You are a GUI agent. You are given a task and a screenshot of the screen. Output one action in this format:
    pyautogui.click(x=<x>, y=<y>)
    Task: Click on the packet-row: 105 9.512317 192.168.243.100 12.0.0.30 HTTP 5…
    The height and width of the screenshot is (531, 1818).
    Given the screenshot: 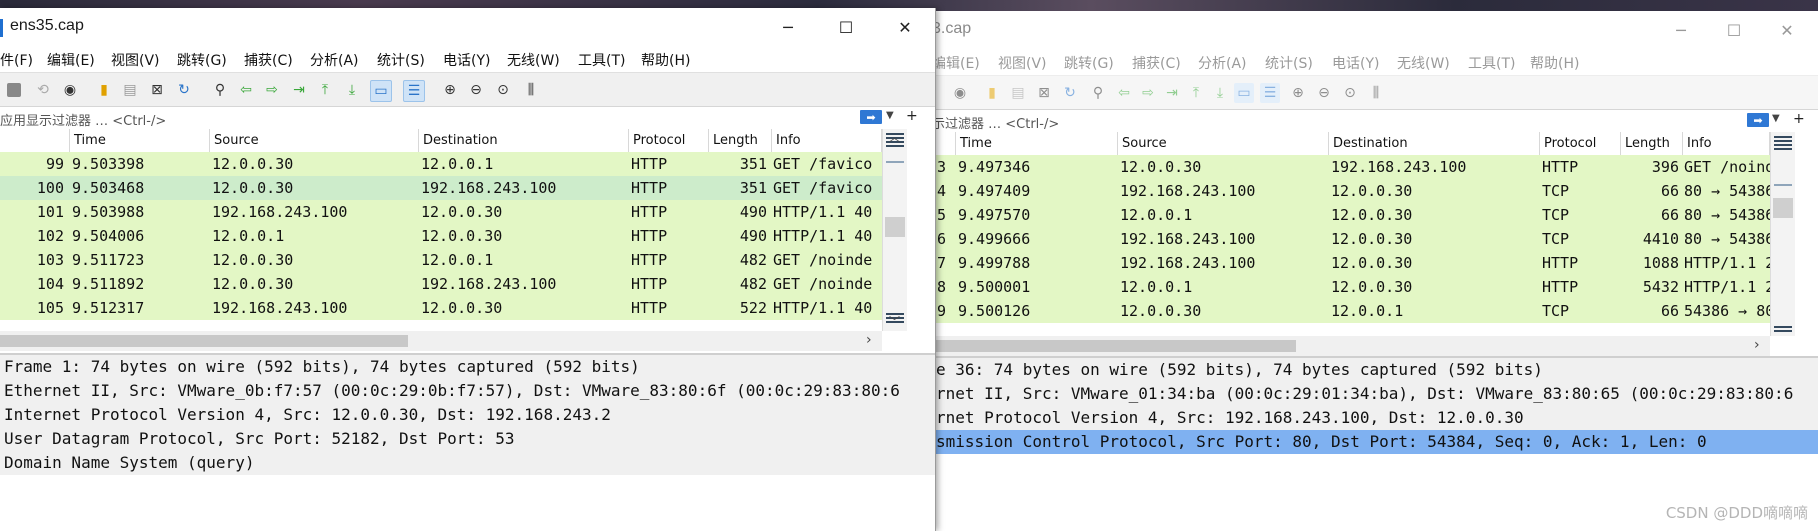 What is the action you would take?
    pyautogui.click(x=441, y=308)
    